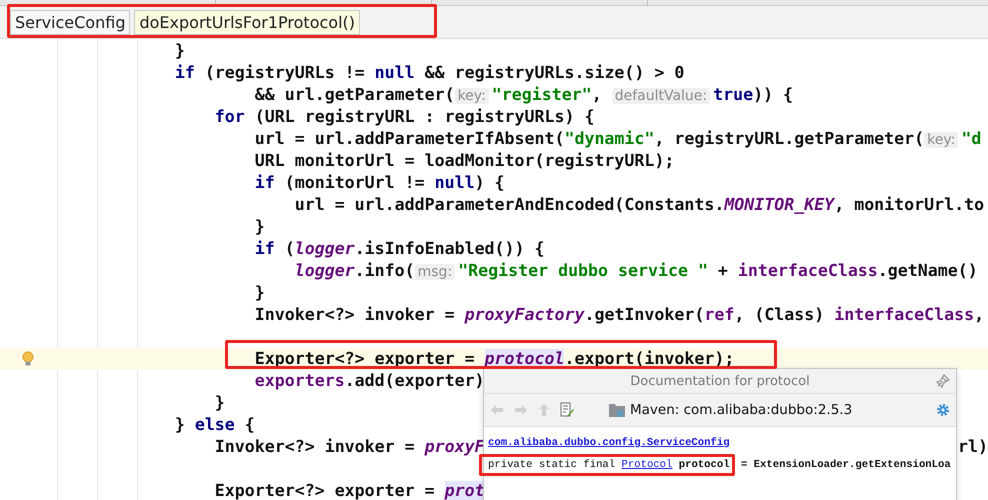  I want to click on breadcrumb: doExportUrlsFor1Protocol(), so click(247, 22).